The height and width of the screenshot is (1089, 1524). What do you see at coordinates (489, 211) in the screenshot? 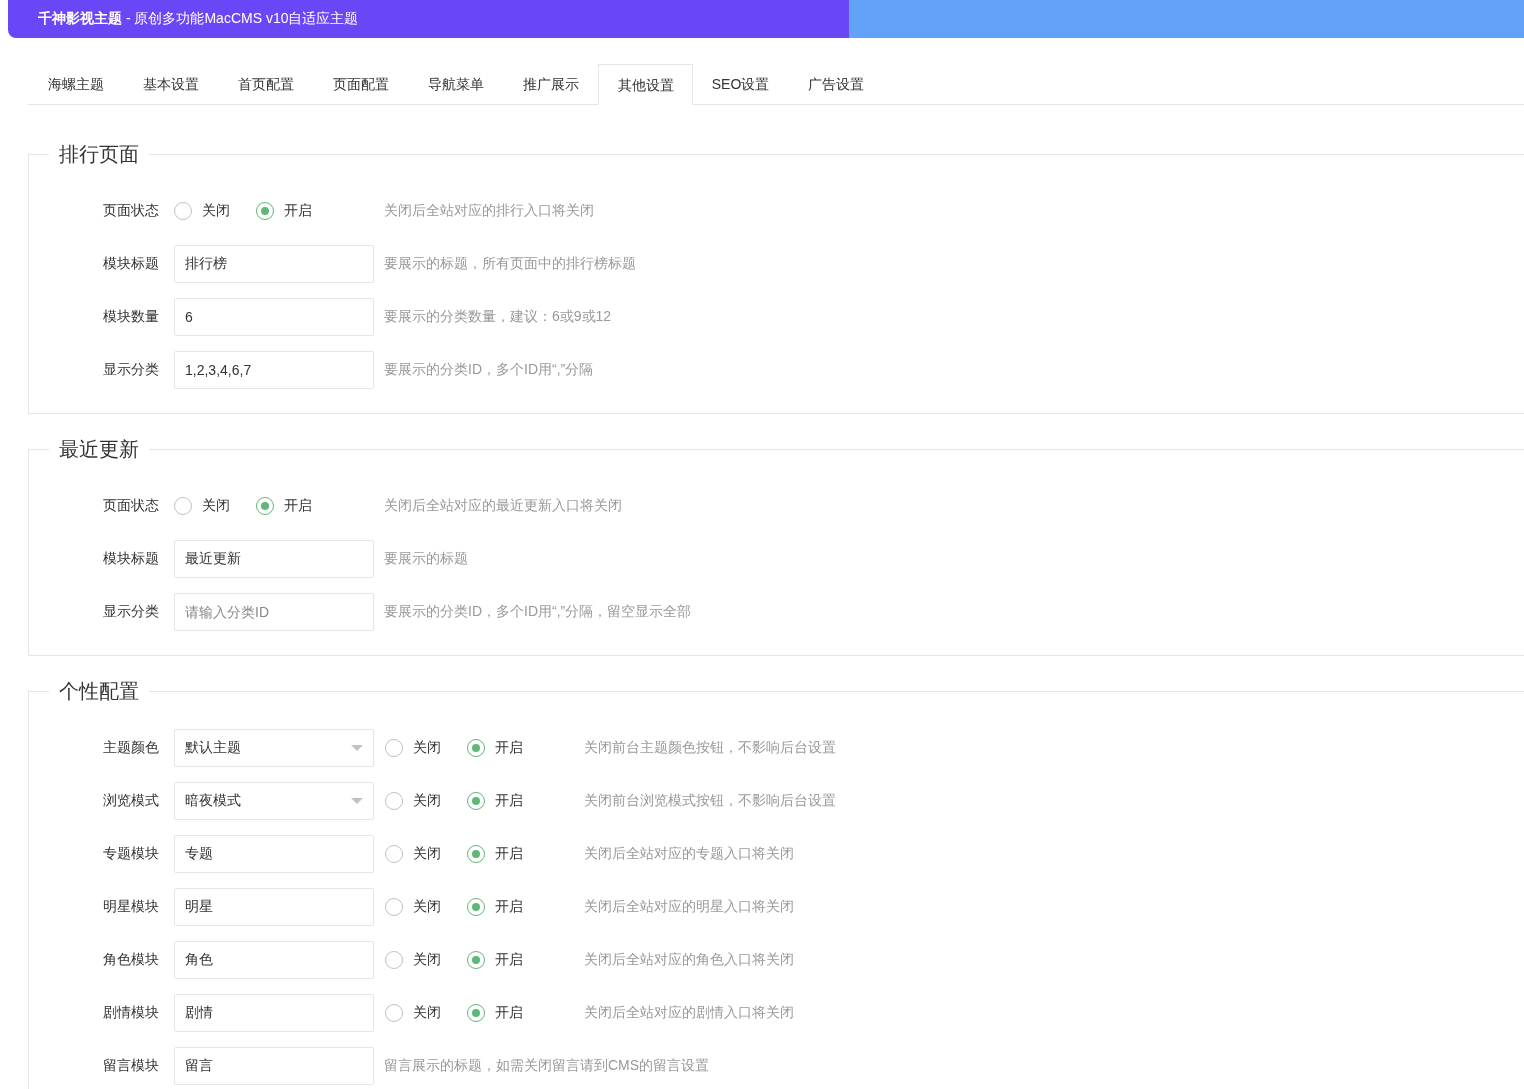
I see `hint-text: 关闭后全站对应的排行入口将关闭` at bounding box center [489, 211].